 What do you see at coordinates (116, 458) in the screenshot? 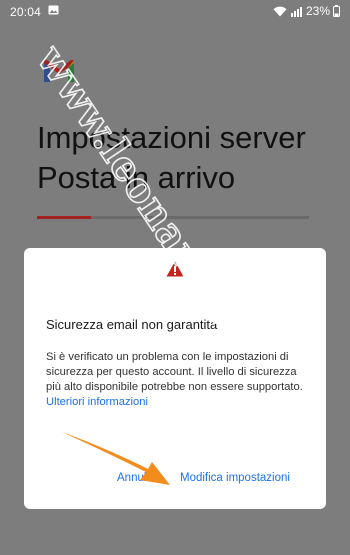
I see `arrow-annotation` at bounding box center [116, 458].